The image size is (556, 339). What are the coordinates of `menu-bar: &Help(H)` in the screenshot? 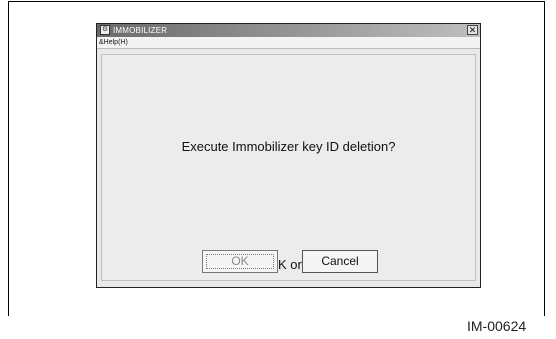 It's located at (288, 43).